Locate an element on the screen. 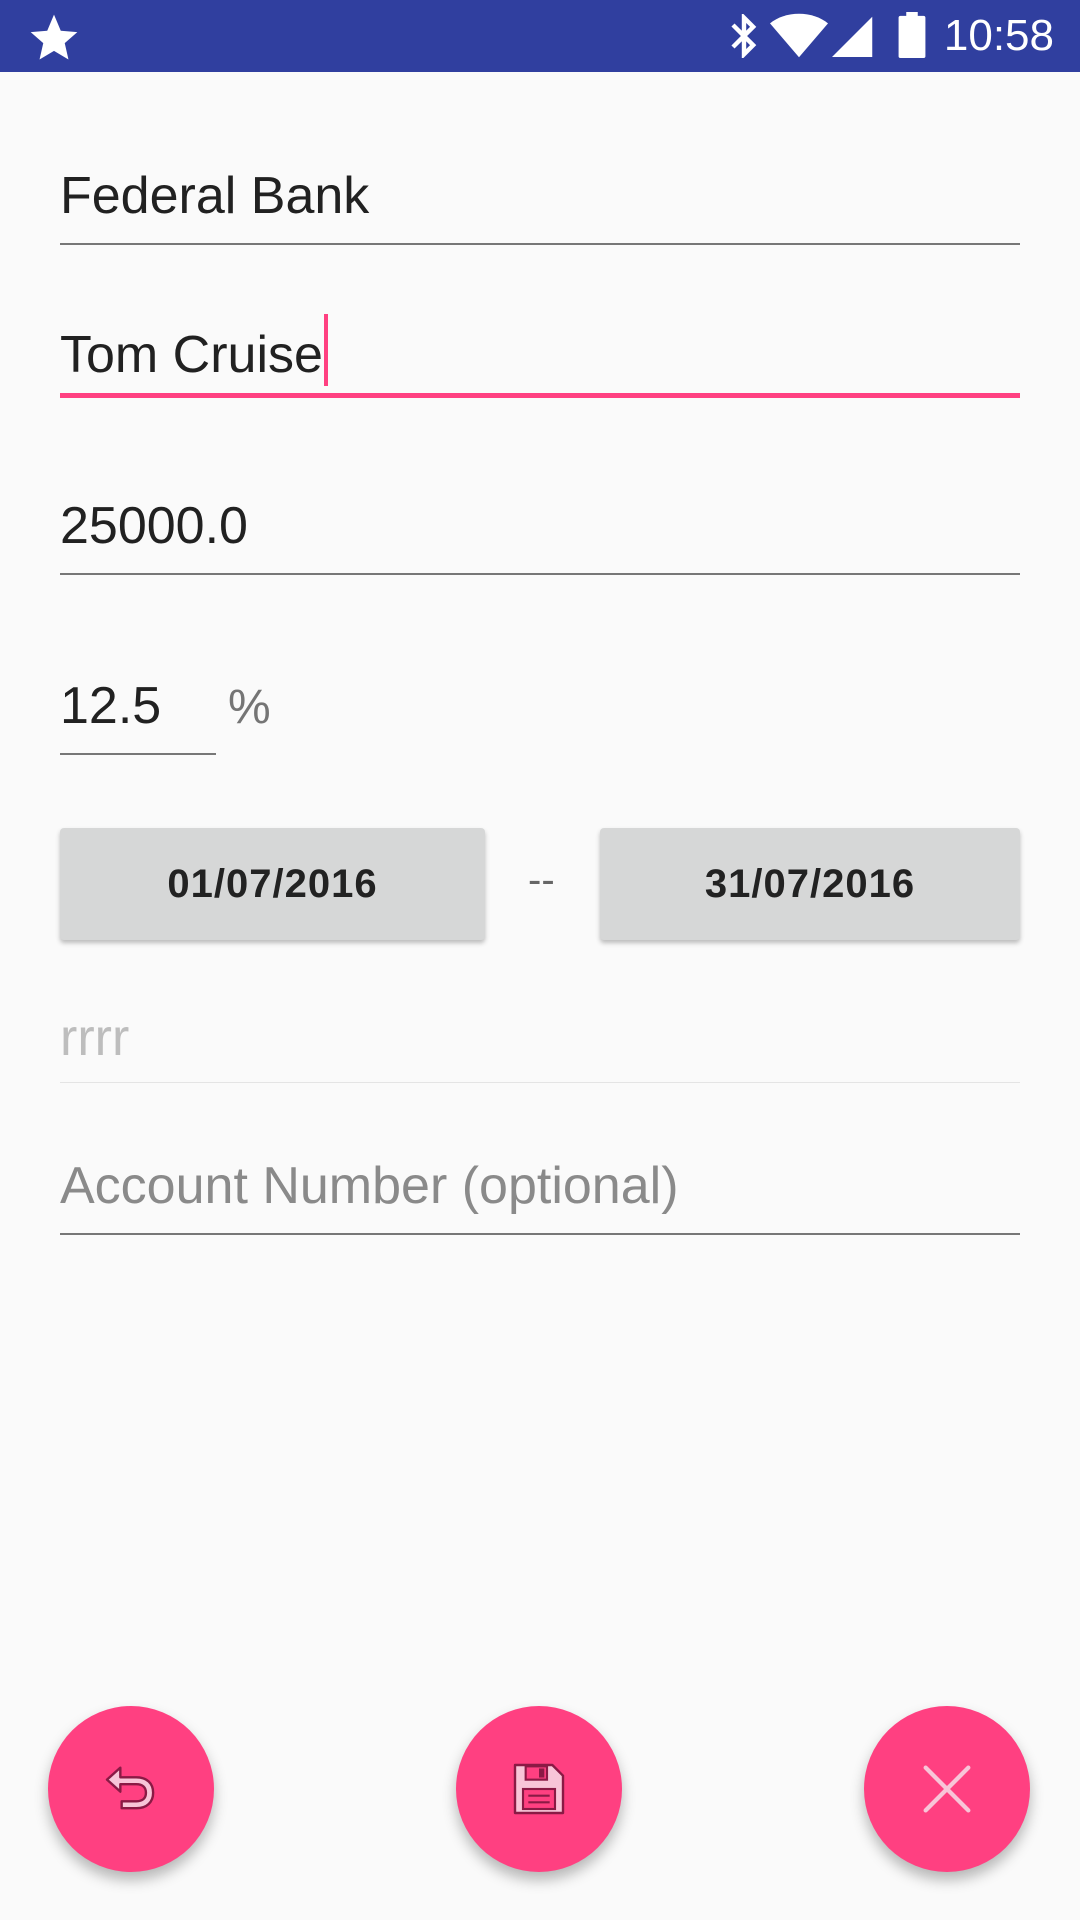 This screenshot has height=1920, width=1080. wifi-icon is located at coordinates (799, 35).